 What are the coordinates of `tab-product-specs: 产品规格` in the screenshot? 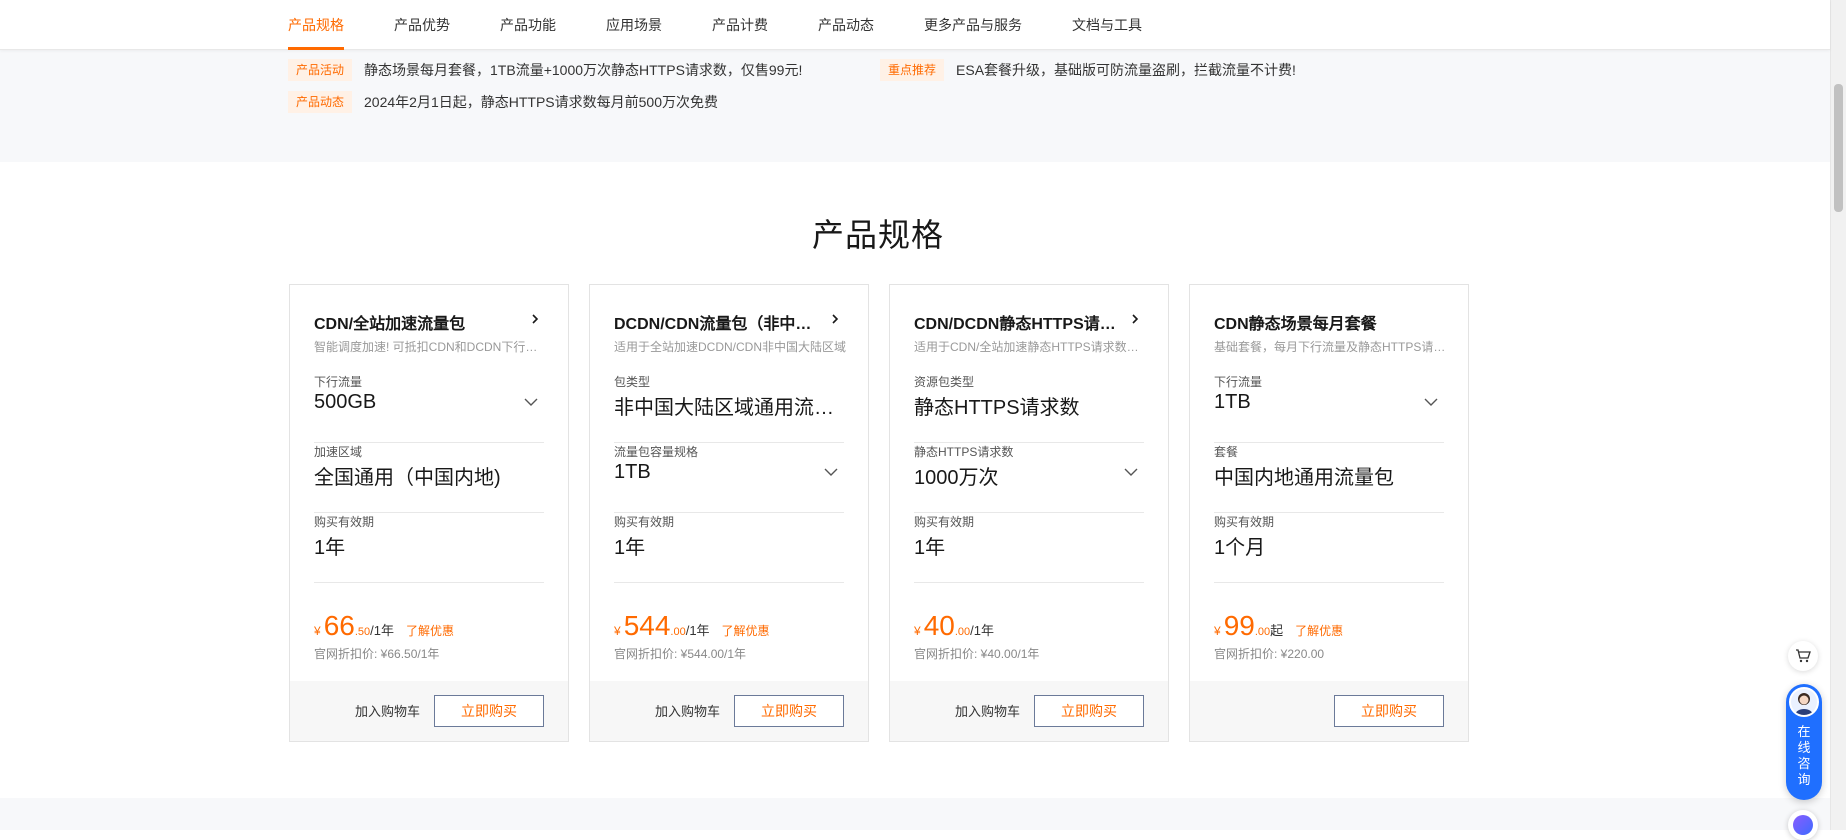 It's located at (316, 25).